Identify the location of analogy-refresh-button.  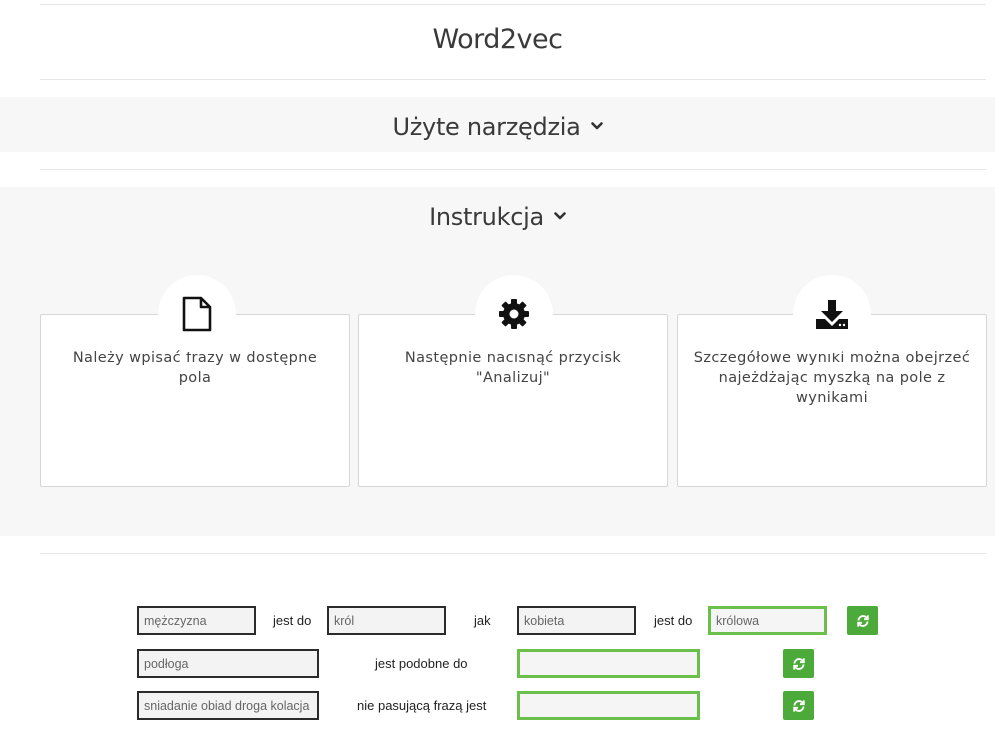
(862, 620).